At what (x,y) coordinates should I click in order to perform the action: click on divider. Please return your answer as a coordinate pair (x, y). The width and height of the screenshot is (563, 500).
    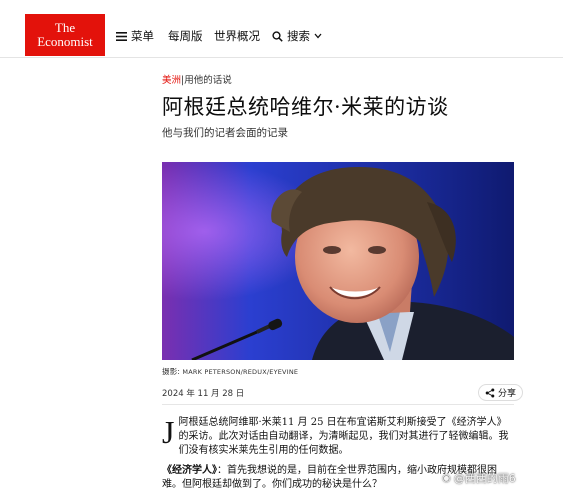
    Looking at the image, I should click on (338, 404).